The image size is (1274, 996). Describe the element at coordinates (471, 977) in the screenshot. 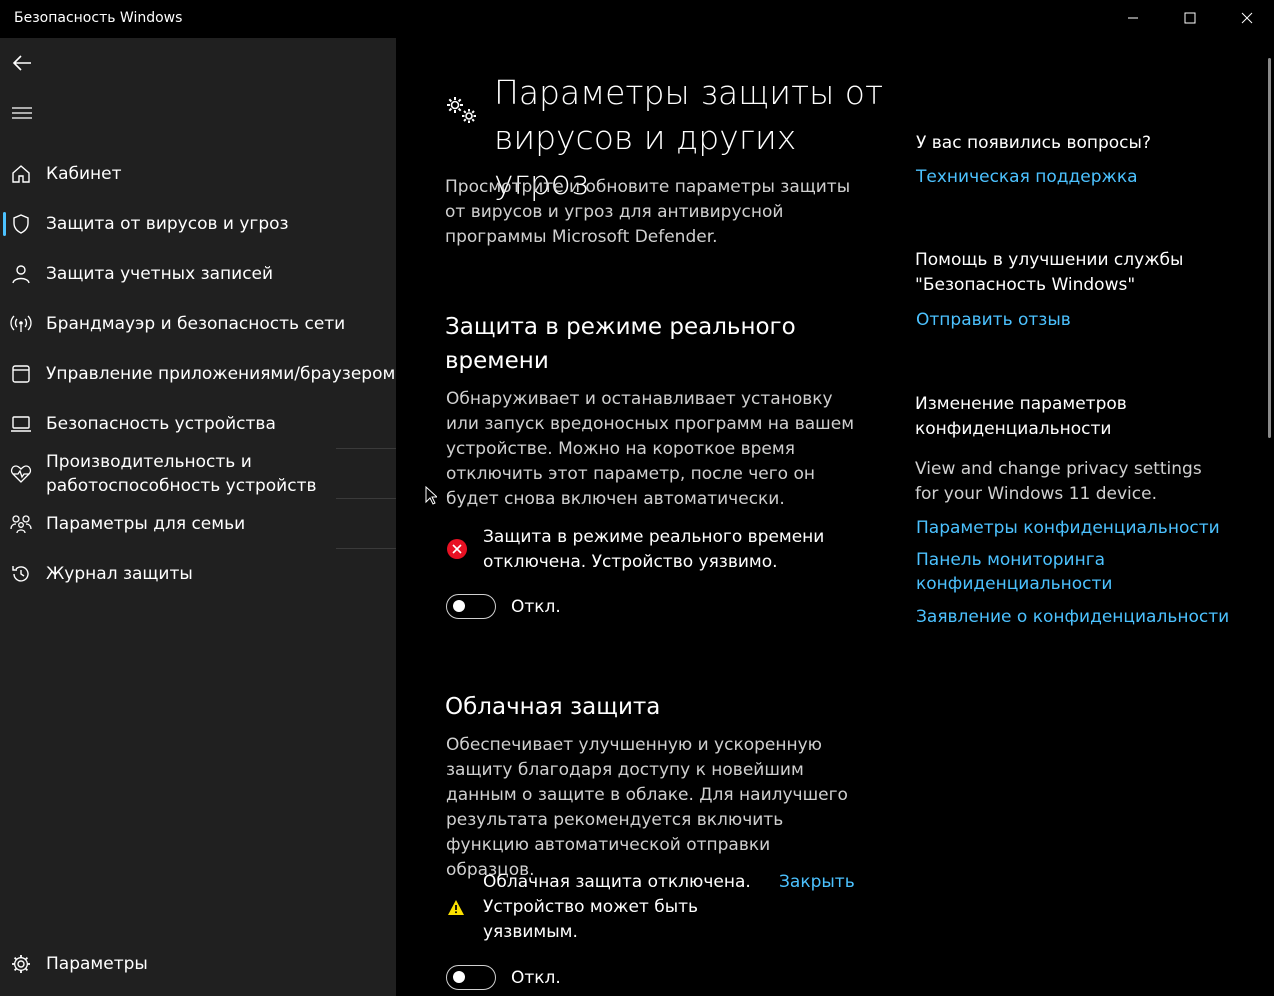

I see `cloud-protection-toggle` at that location.